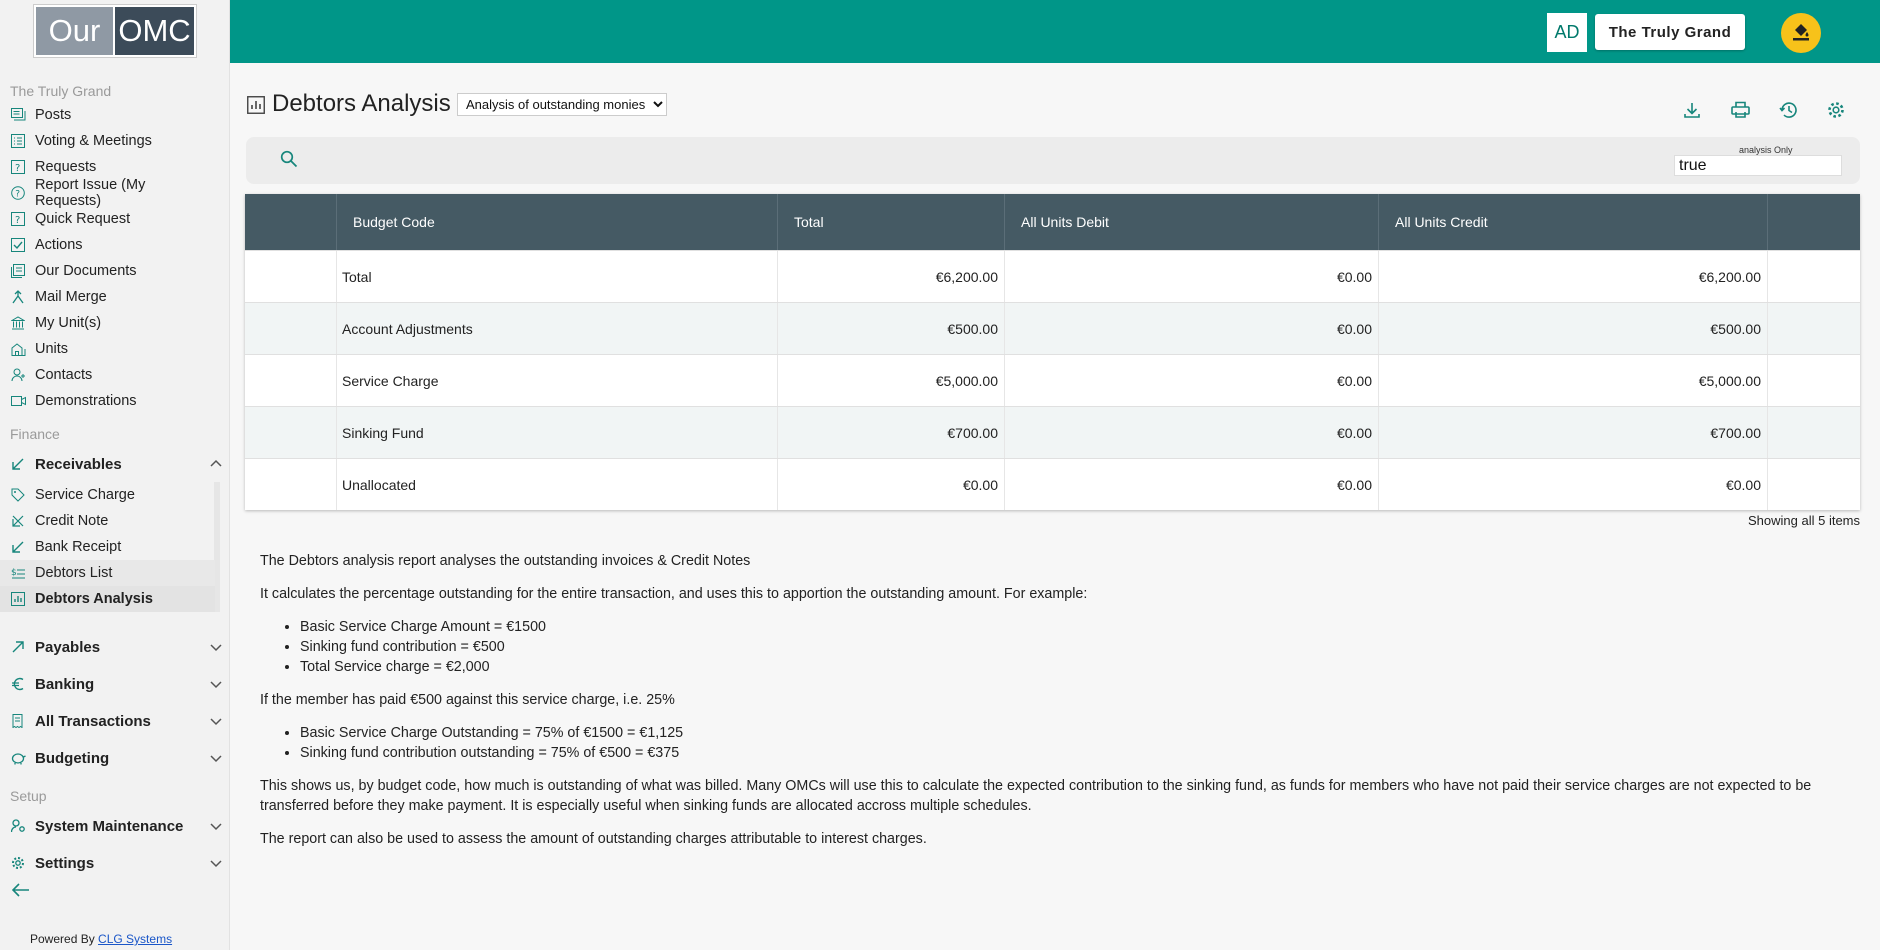 The width and height of the screenshot is (1880, 950). What do you see at coordinates (1567, 32) in the screenshot?
I see `user-avatar: AD` at bounding box center [1567, 32].